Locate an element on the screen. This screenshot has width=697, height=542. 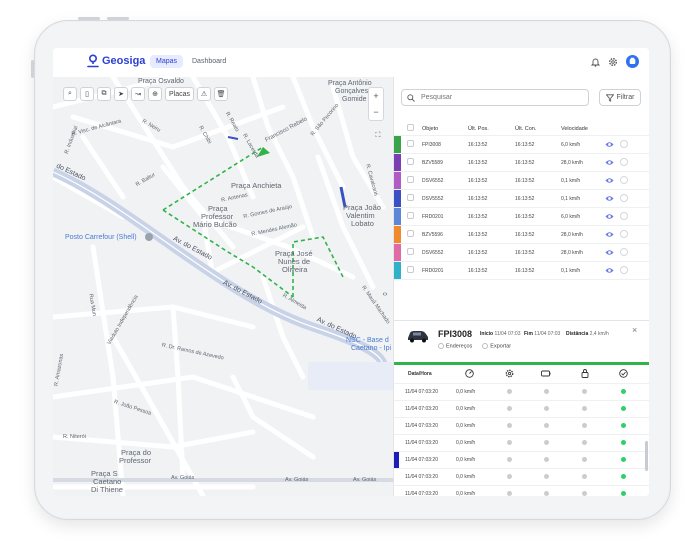
map-label: Gonçalves is located at coordinates (352, 91).